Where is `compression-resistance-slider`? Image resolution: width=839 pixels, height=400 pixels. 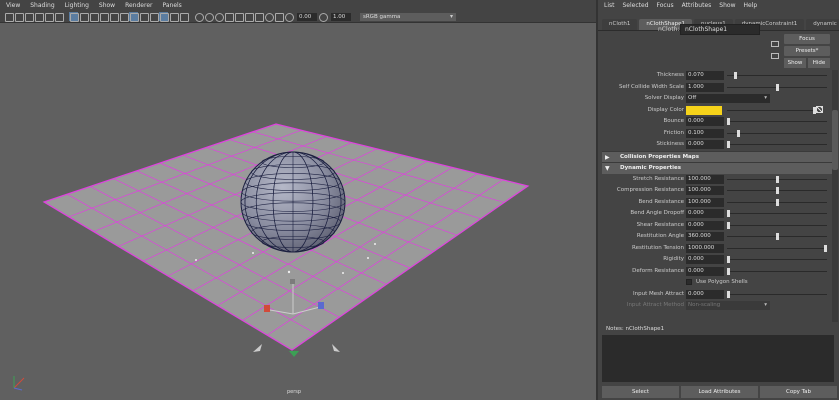 compression-resistance-slider is located at coordinates (777, 190).